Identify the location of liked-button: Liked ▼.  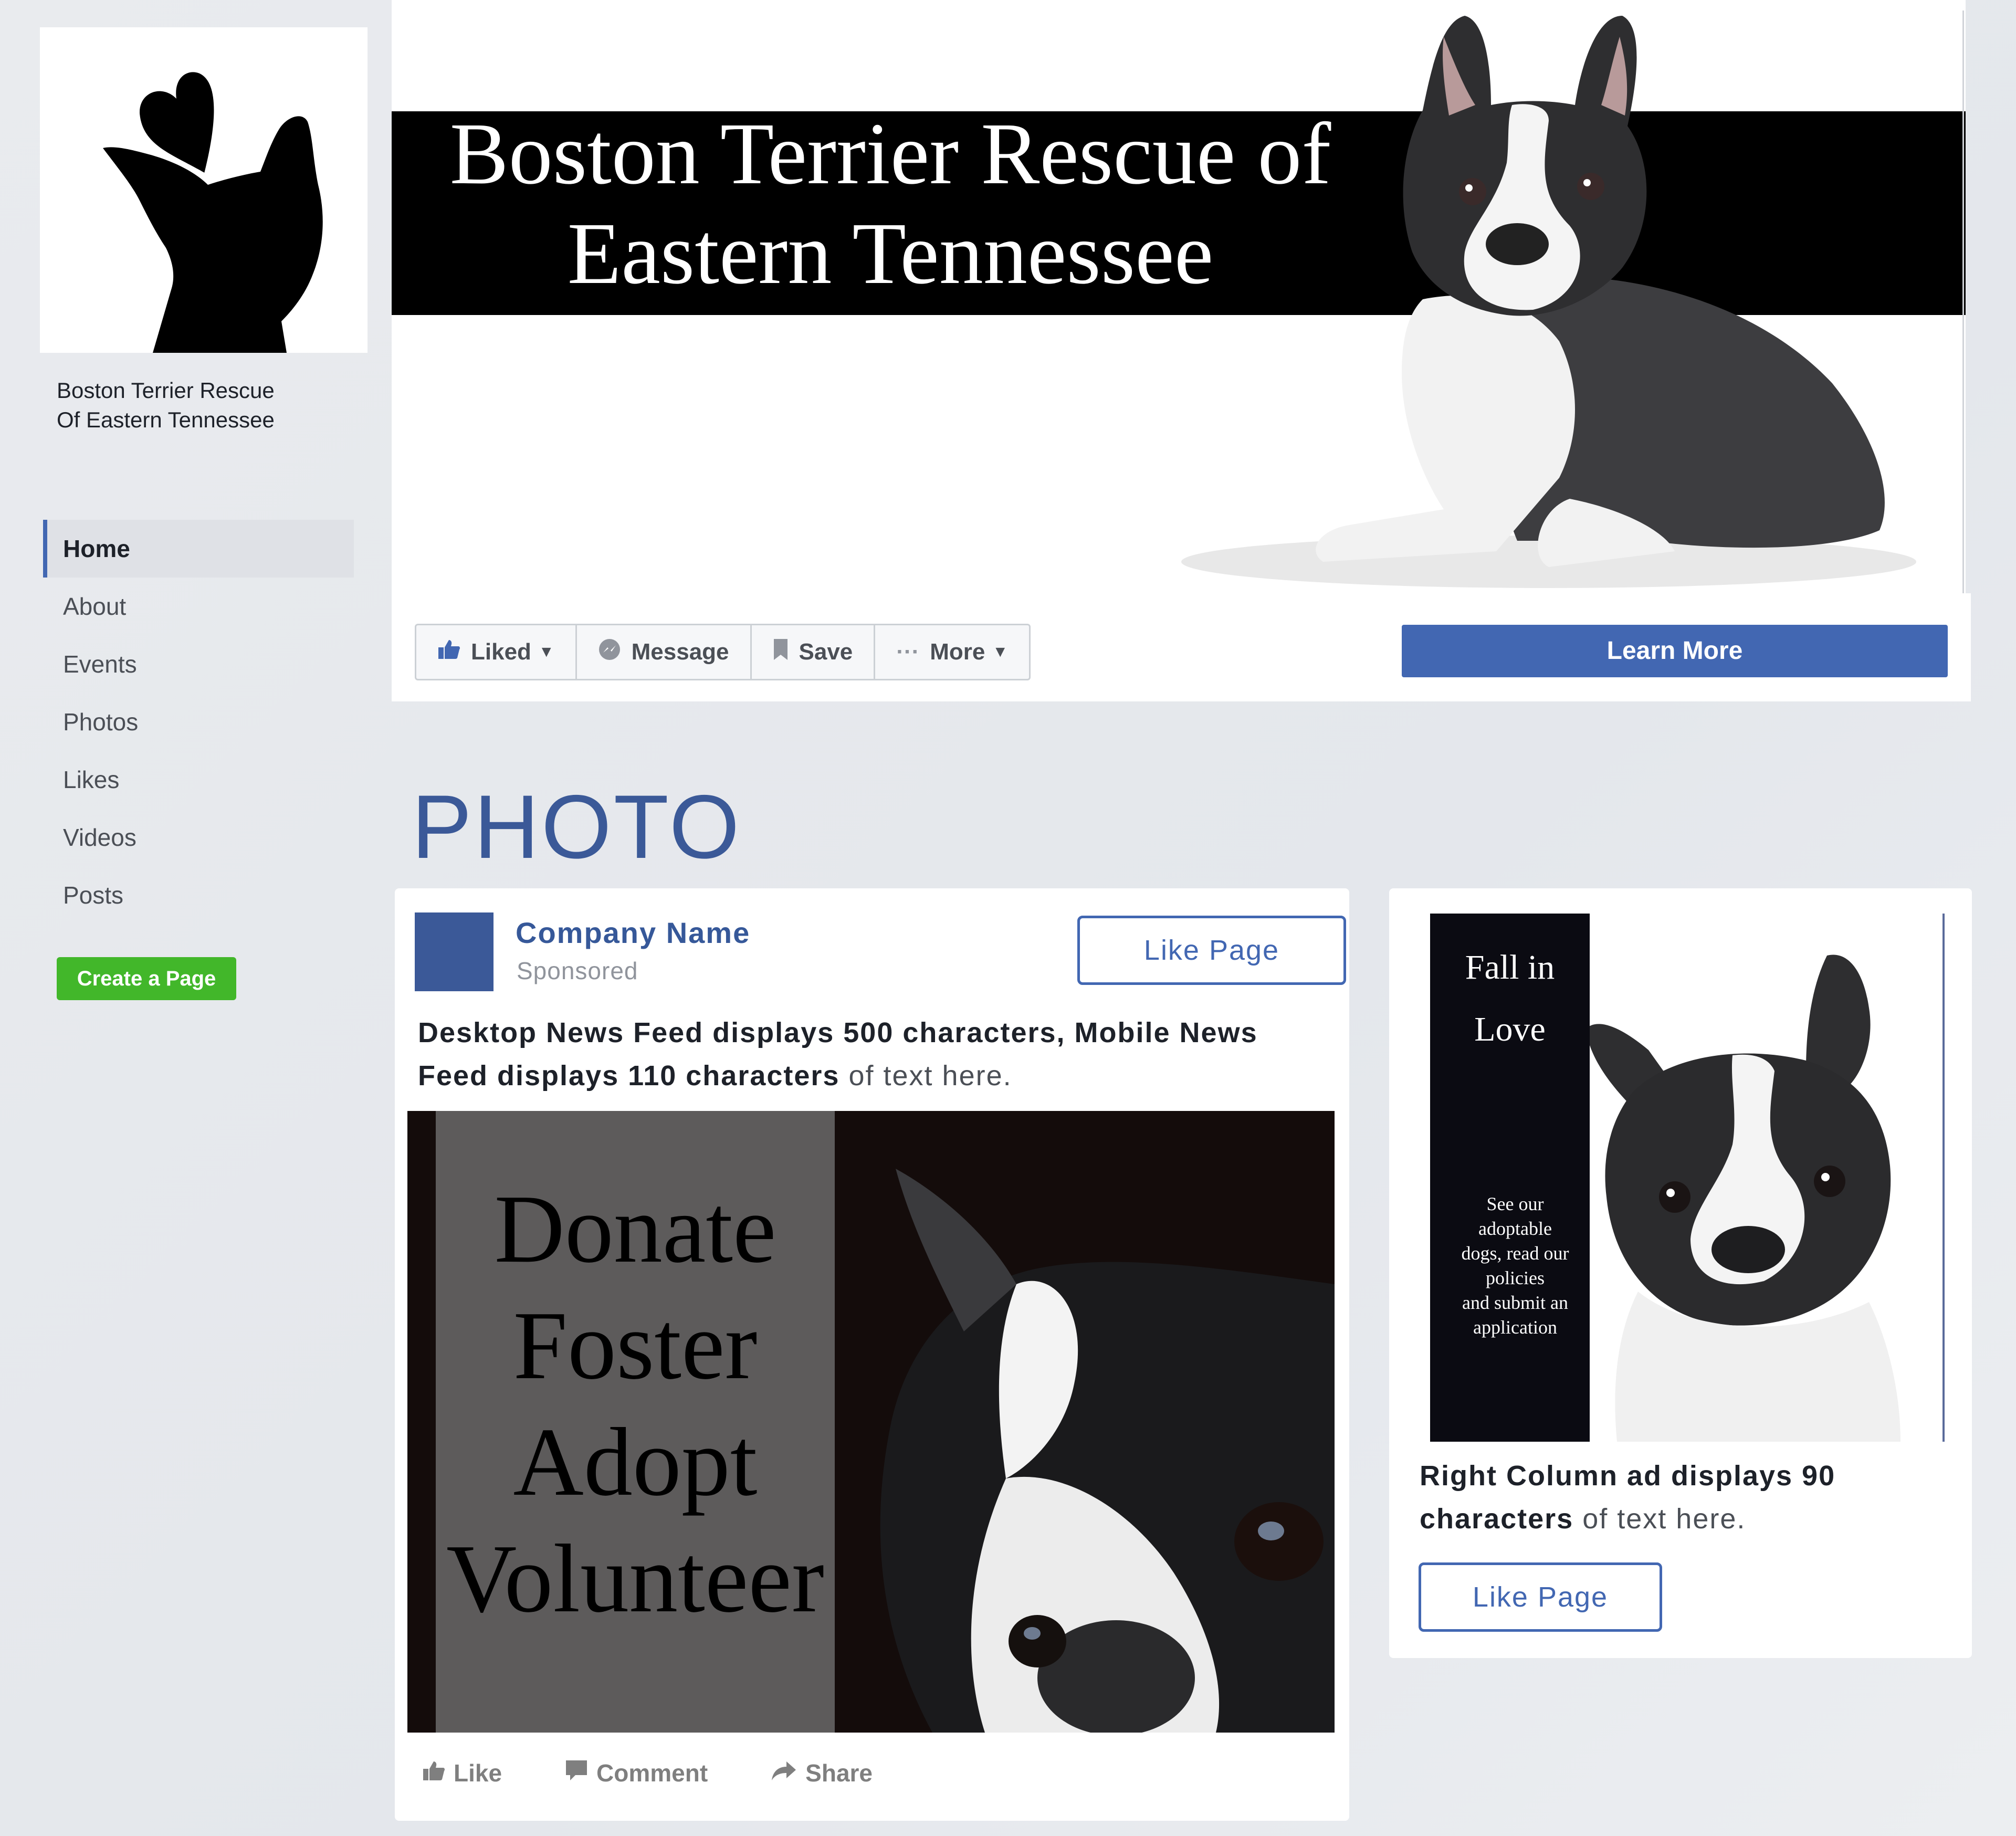
(496, 652).